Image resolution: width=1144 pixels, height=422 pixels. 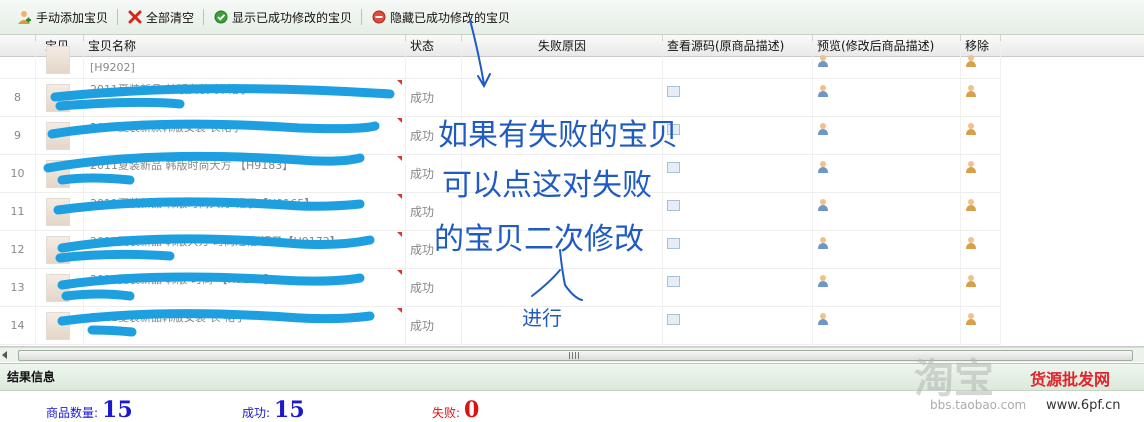 What do you see at coordinates (575, 355) in the screenshot?
I see `scrollbar-thumb` at bounding box center [575, 355].